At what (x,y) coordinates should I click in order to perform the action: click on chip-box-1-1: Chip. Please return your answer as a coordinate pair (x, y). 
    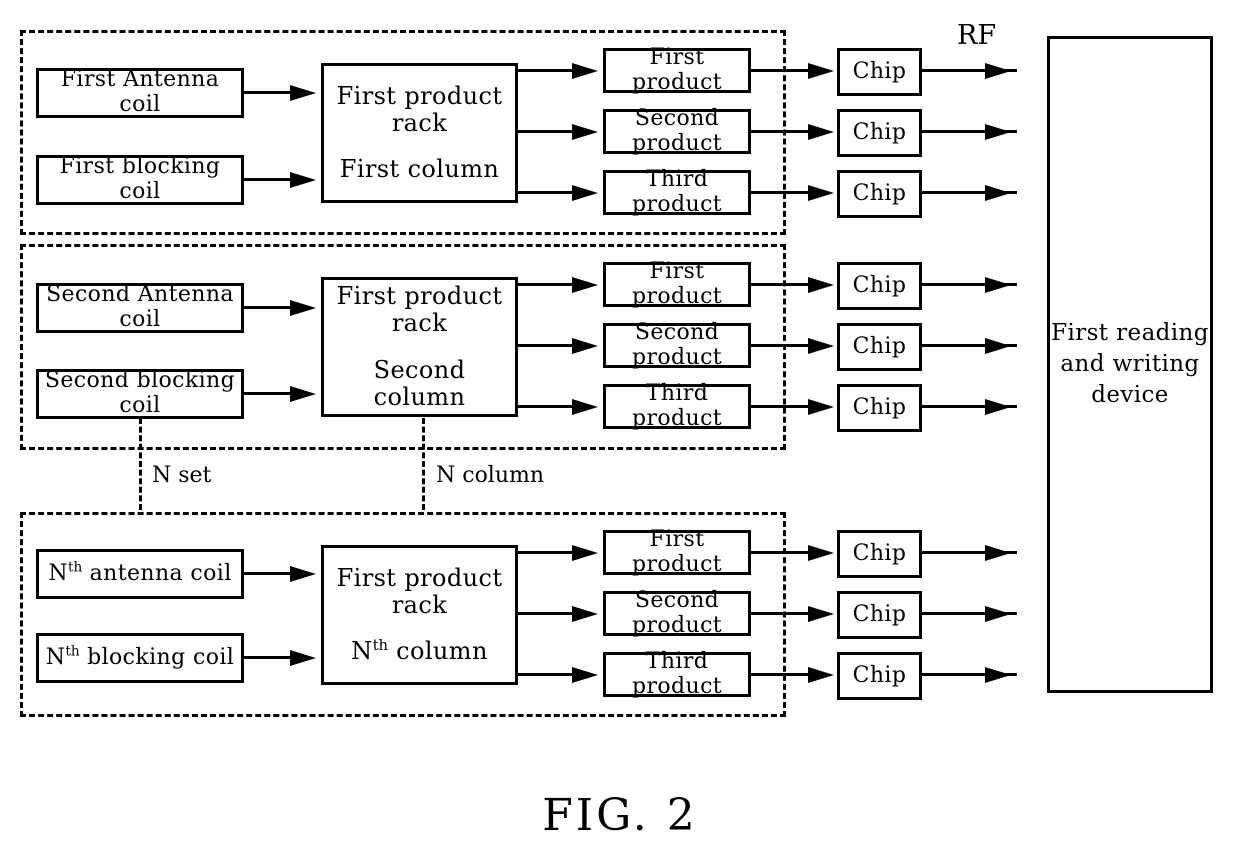
    Looking at the image, I should click on (879, 72).